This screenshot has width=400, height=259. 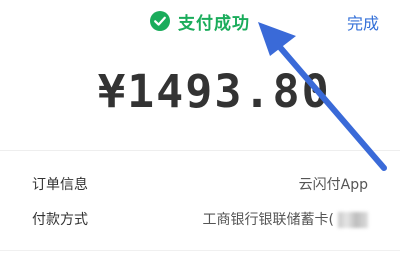 I want to click on detail-row-order: 订单信息 云闪付App, so click(x=200, y=183).